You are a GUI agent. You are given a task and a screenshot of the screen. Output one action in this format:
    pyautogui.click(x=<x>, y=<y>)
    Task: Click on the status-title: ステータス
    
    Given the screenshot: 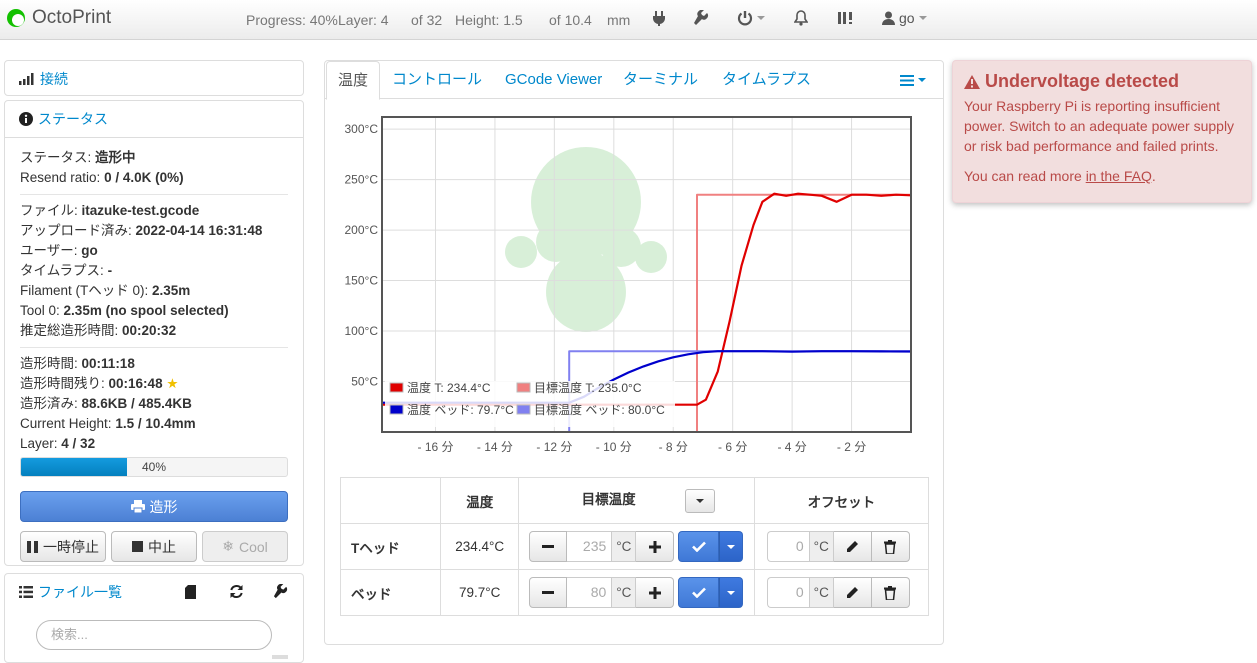 What is the action you would take?
    pyautogui.click(x=73, y=119)
    